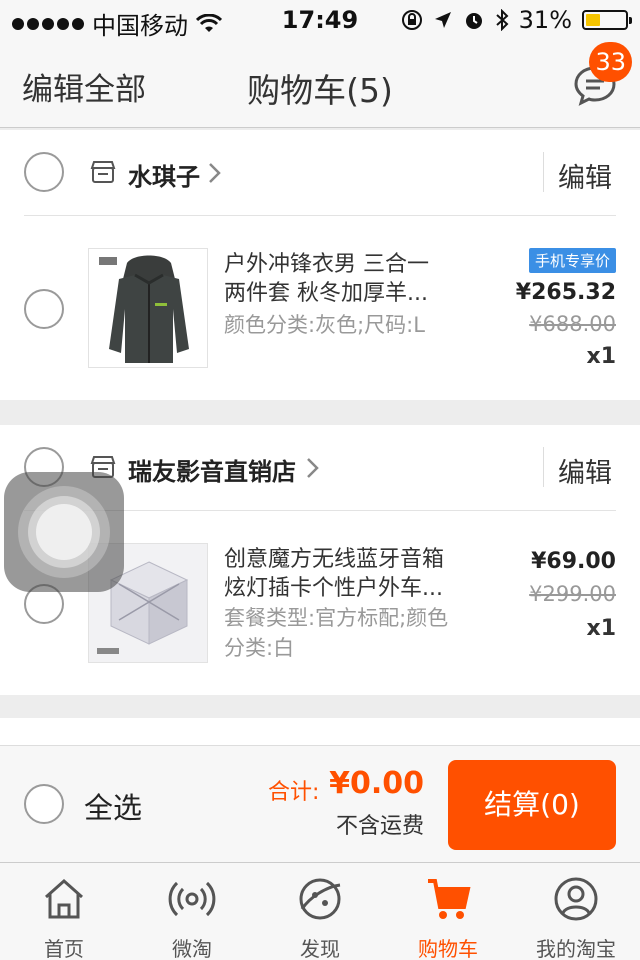 The width and height of the screenshot is (640, 960). I want to click on tab-label: 首页, so click(64, 948).